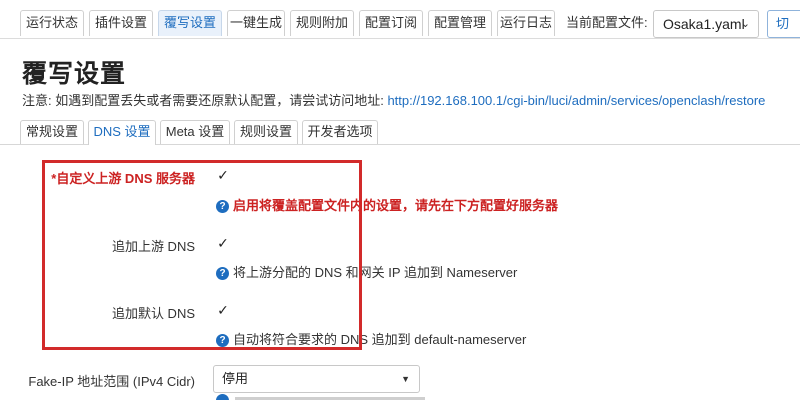  I want to click on switch-config-button: 切, so click(783, 24).